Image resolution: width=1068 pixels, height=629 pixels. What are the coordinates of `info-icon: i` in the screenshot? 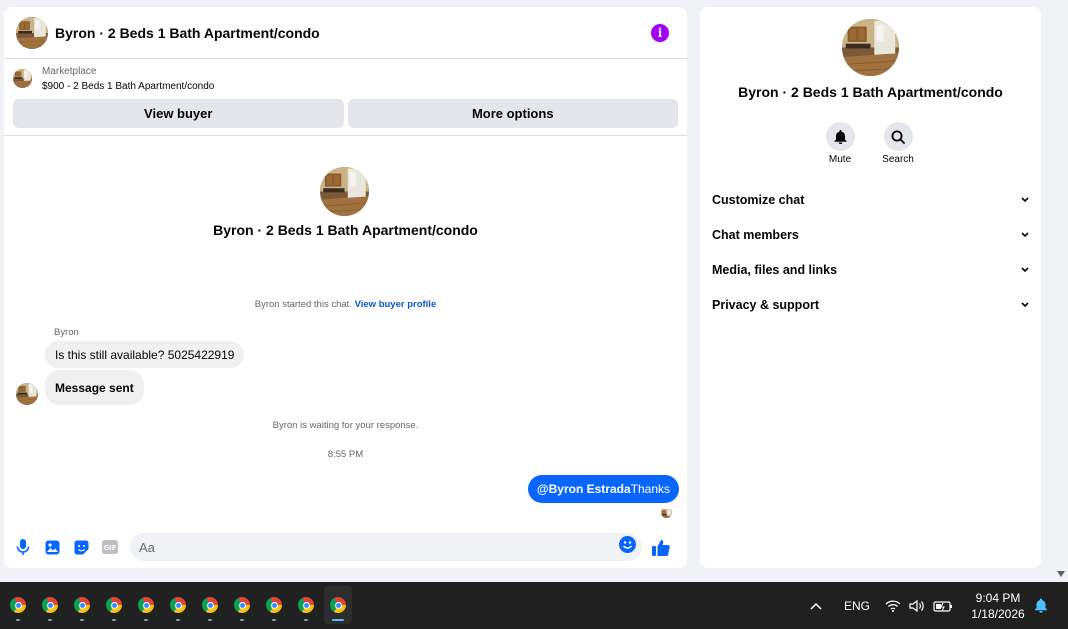 It's located at (660, 32).